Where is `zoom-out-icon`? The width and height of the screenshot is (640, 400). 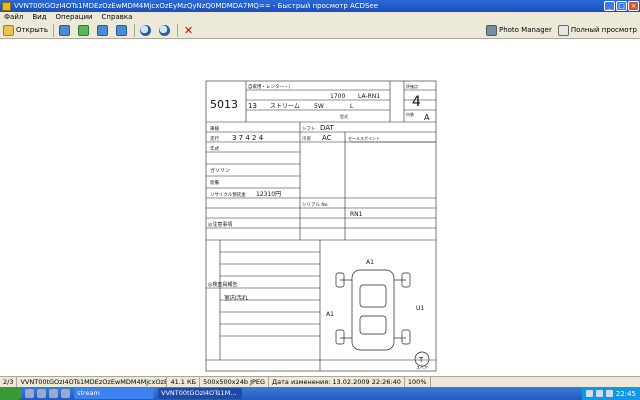 zoom-out-icon is located at coordinates (164, 30).